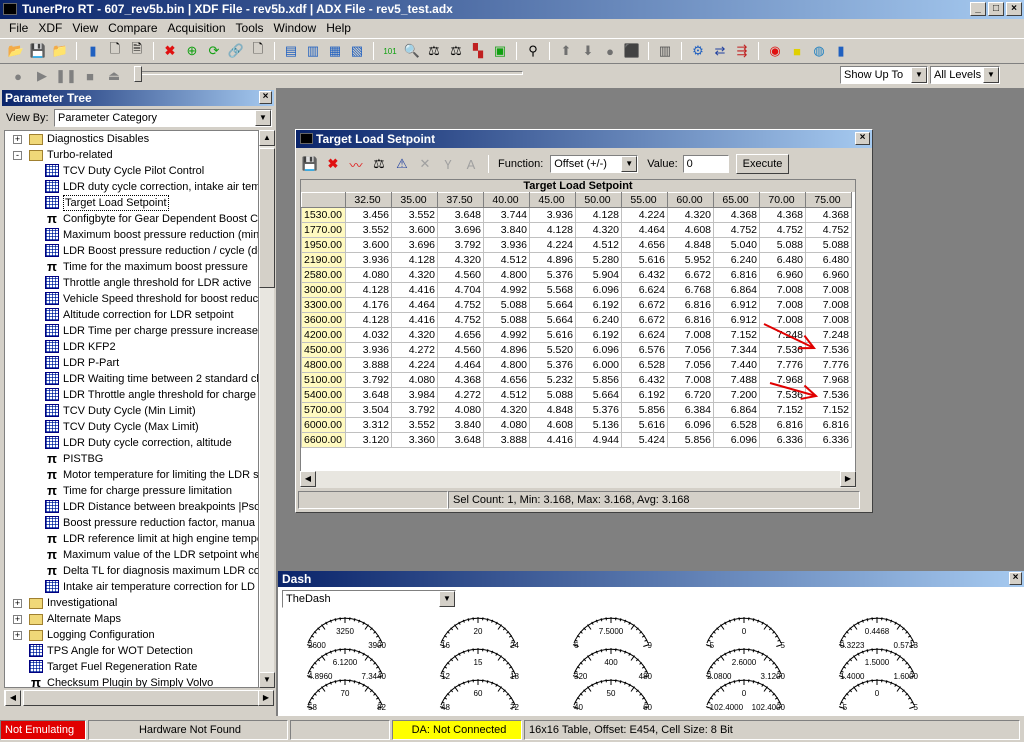 The width and height of the screenshot is (1024, 742). What do you see at coordinates (131, 411) in the screenshot?
I see `tree-item: TCV Duty Cycle (Min Limit)` at bounding box center [131, 411].